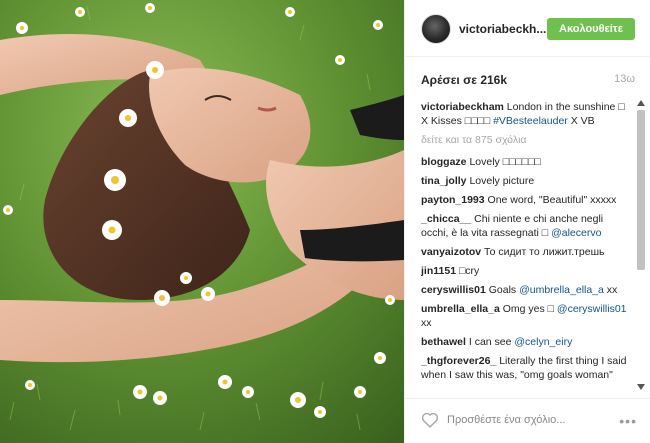  I want to click on comment-item: bloggaze Lovely □□□□□□, so click(527, 162).